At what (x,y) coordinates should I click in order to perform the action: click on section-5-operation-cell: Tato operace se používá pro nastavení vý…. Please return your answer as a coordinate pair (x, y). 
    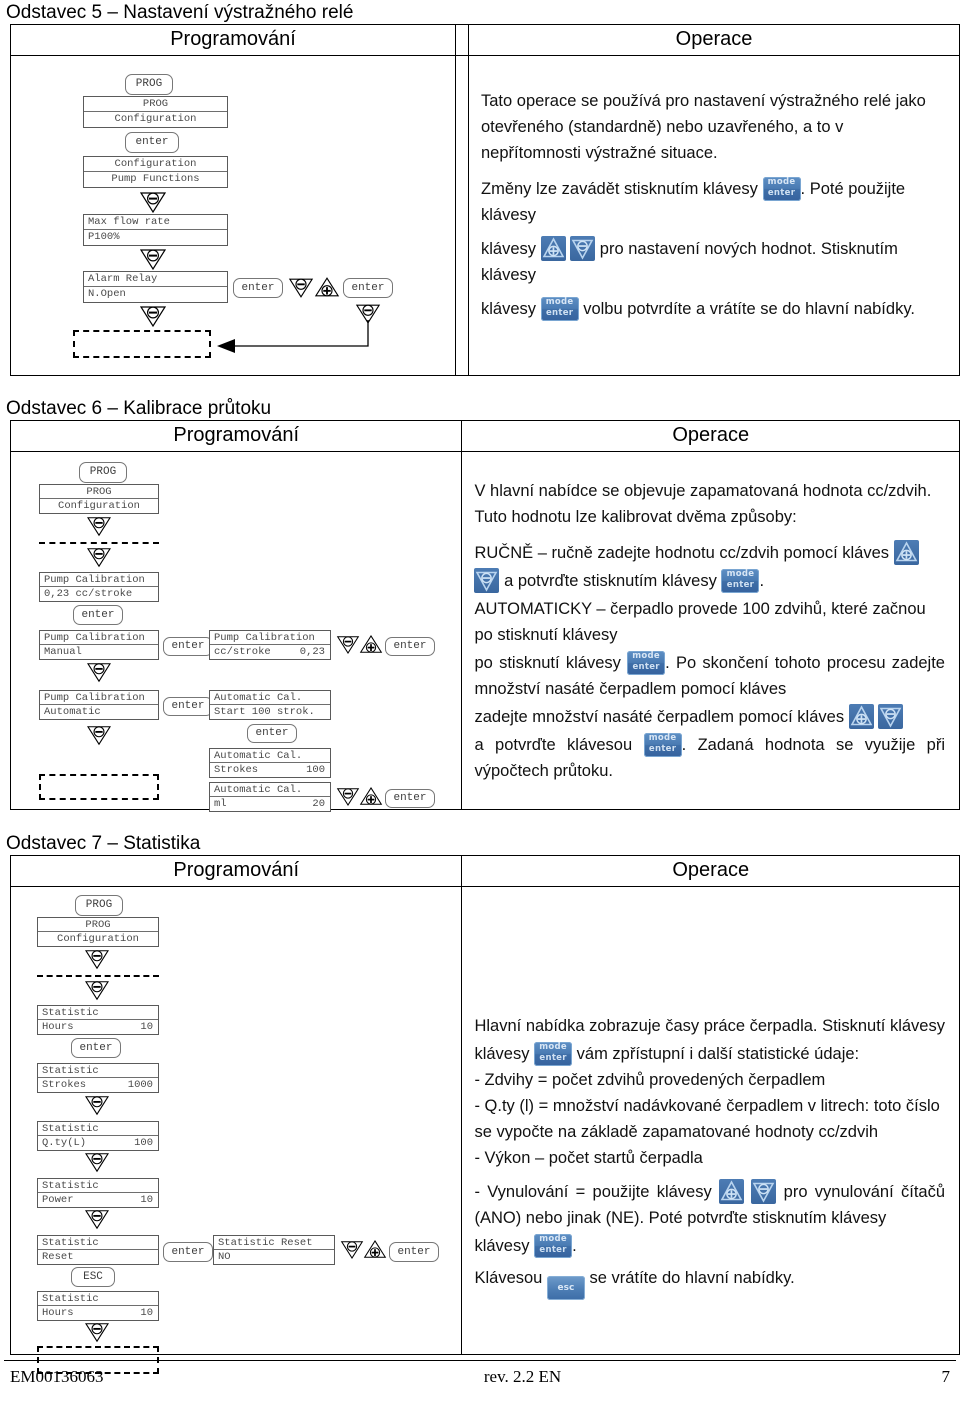
    Looking at the image, I should click on (714, 215).